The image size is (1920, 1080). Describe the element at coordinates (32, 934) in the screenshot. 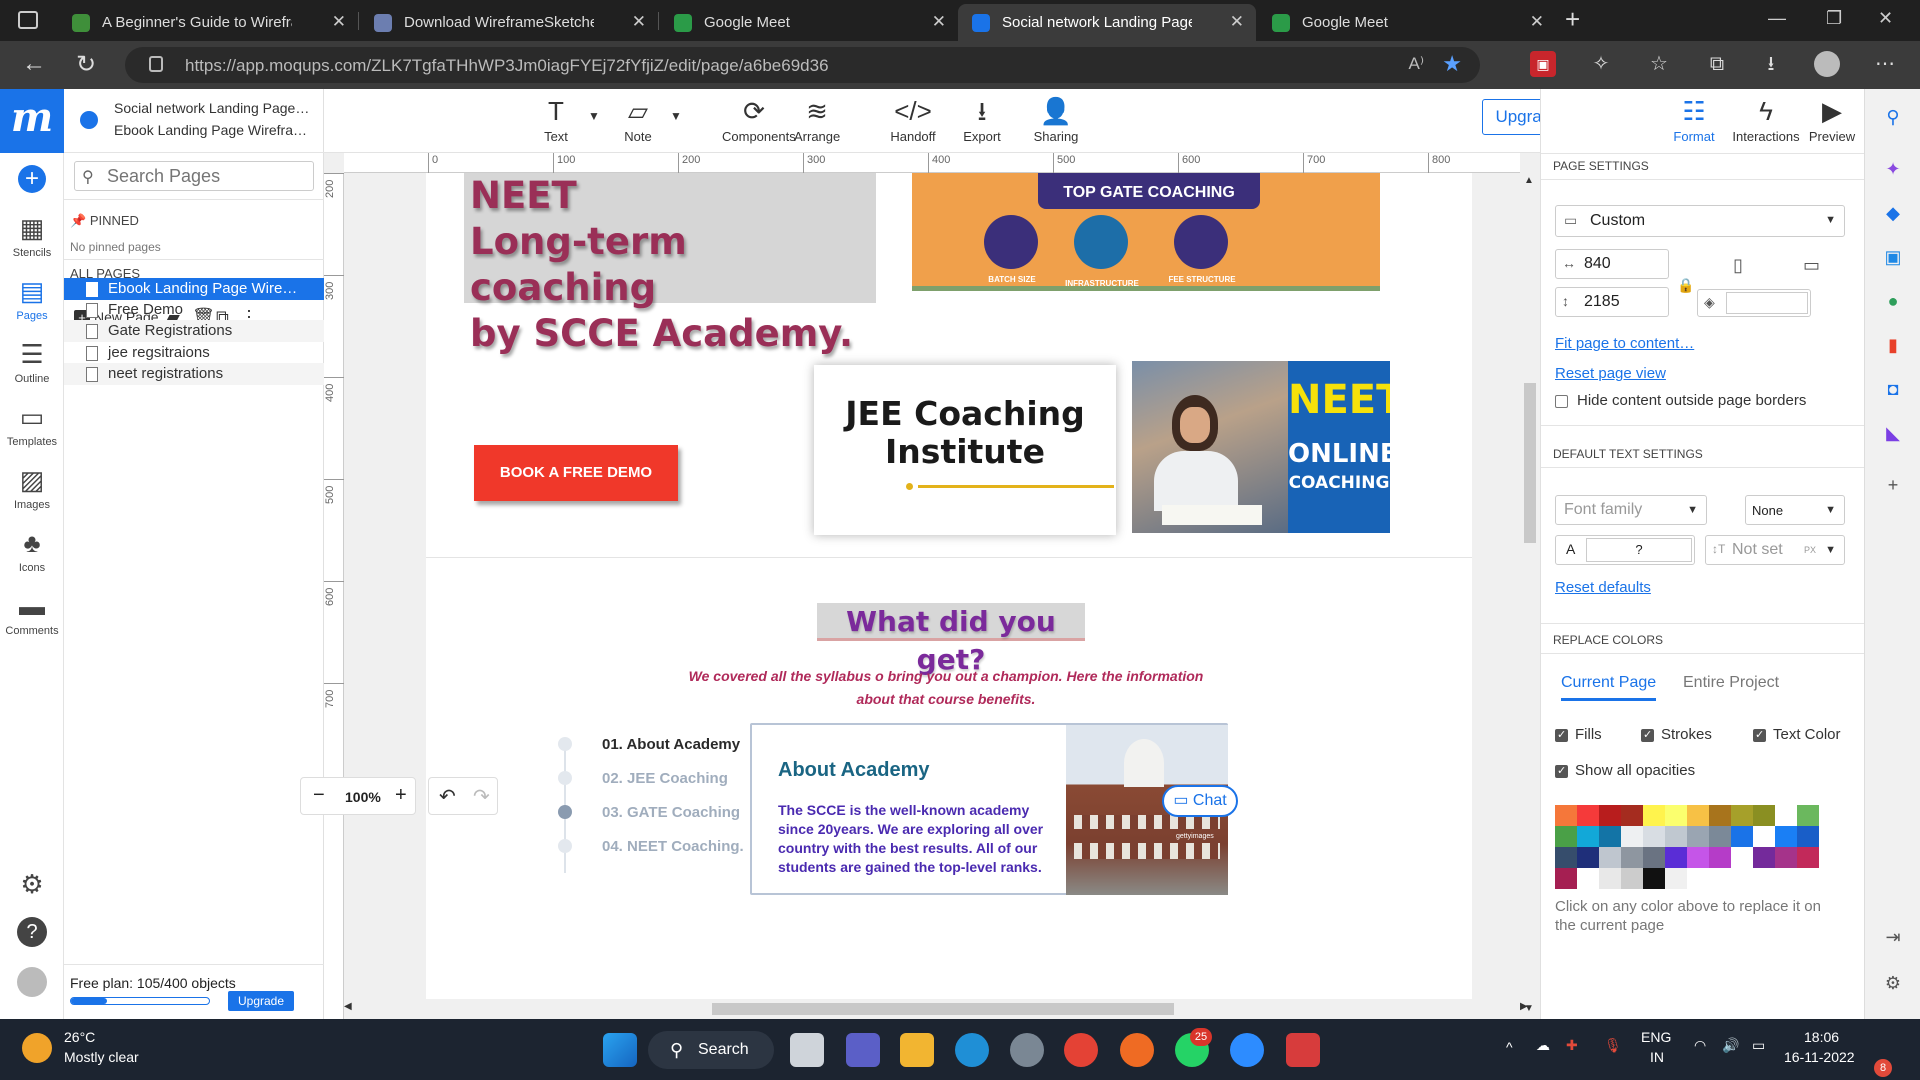

I see `help-button: ?` at that location.